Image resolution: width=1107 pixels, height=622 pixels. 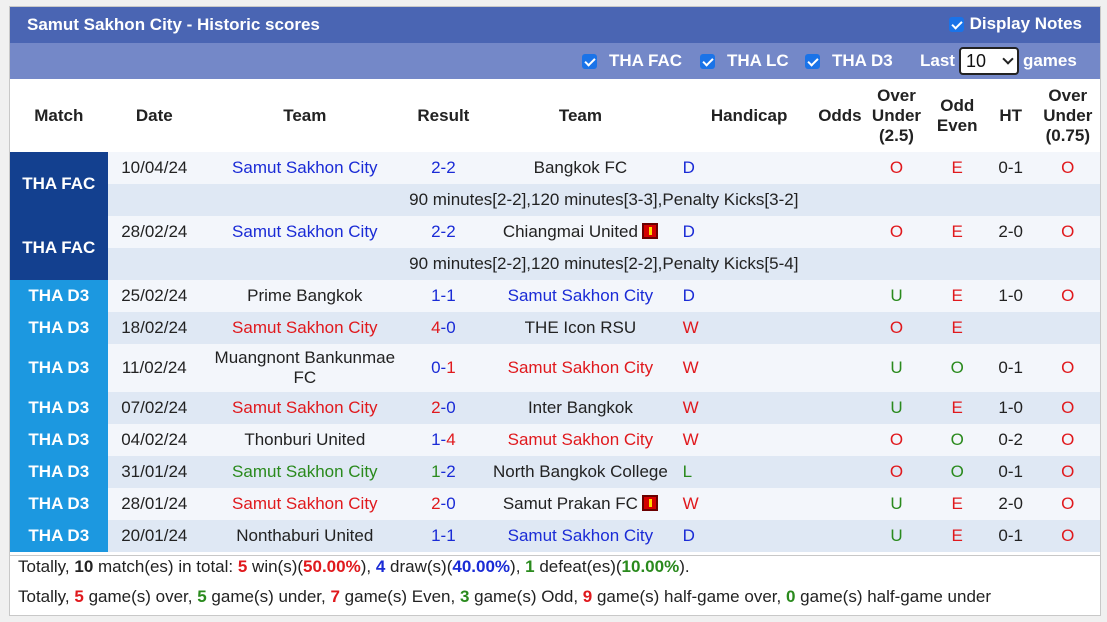 I want to click on summary-defeat-pct: 10.00%, so click(x=650, y=566).